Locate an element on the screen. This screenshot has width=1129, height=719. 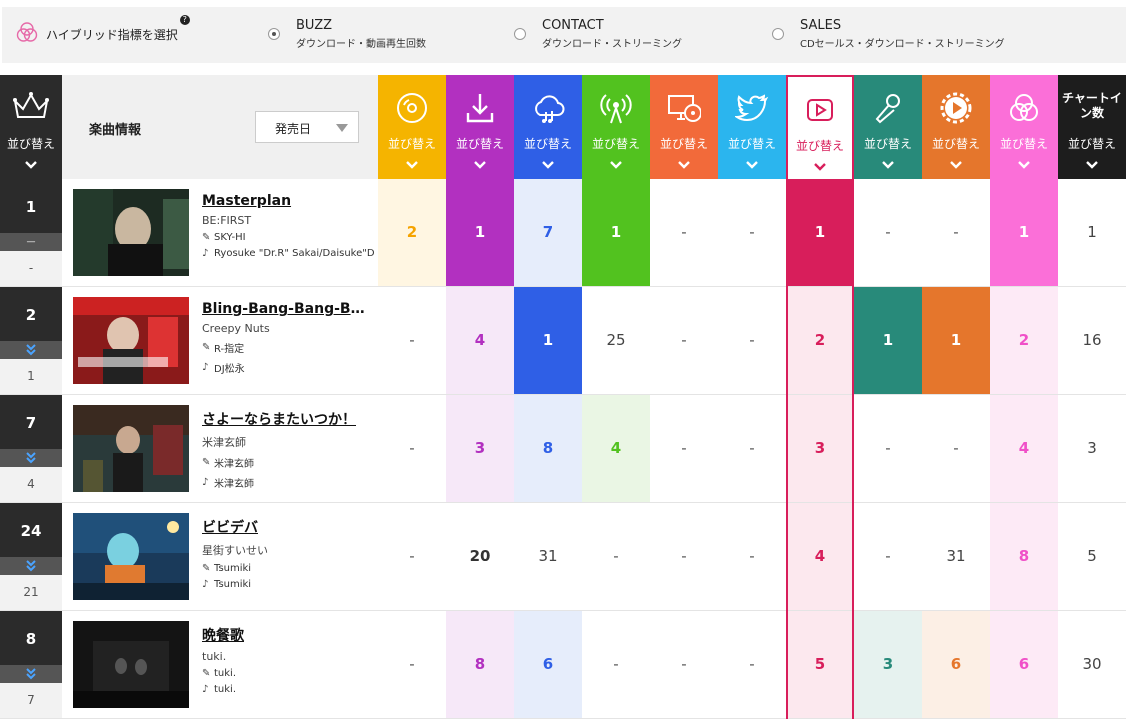
metric-cell: 25 is located at coordinates (616, 340).